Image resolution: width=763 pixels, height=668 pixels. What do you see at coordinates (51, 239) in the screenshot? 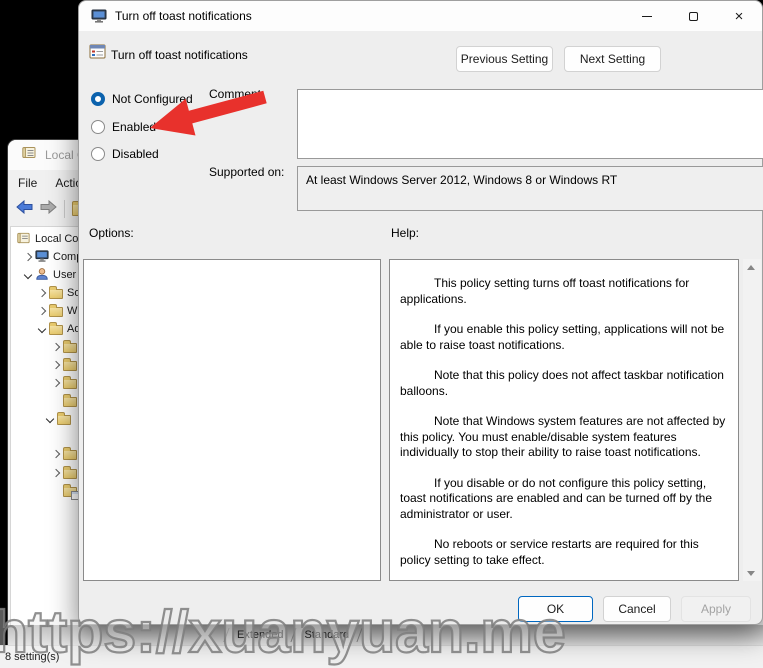
I see `tree-item-local-computer-policy: Local Con` at bounding box center [51, 239].